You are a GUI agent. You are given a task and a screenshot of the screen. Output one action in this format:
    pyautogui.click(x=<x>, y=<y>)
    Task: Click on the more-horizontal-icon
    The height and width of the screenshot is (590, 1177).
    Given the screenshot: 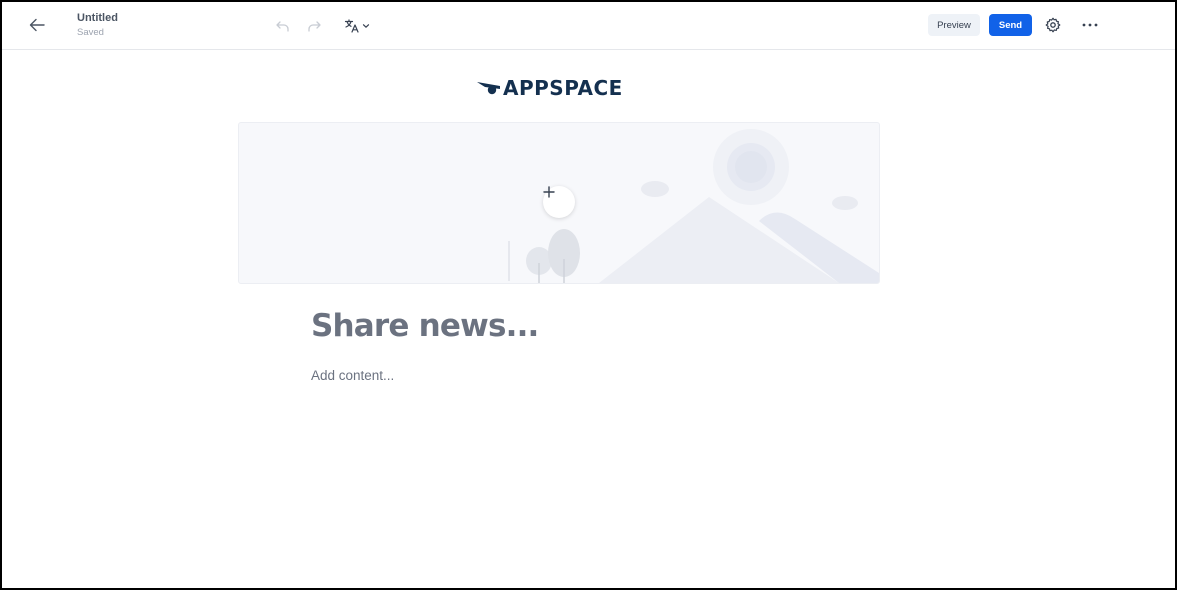 What is the action you would take?
    pyautogui.click(x=1090, y=25)
    